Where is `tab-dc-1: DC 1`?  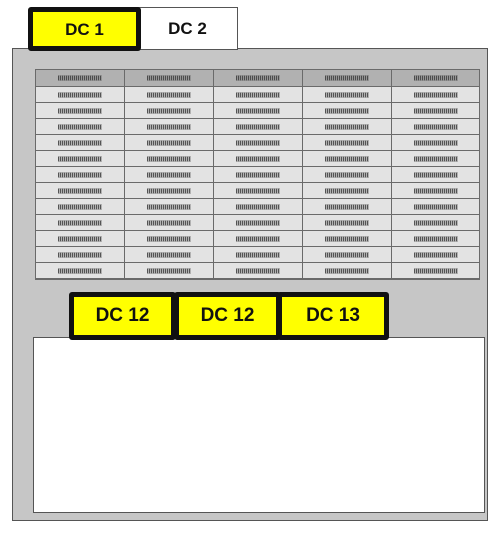 tab-dc-1: DC 1 is located at coordinates (84, 29).